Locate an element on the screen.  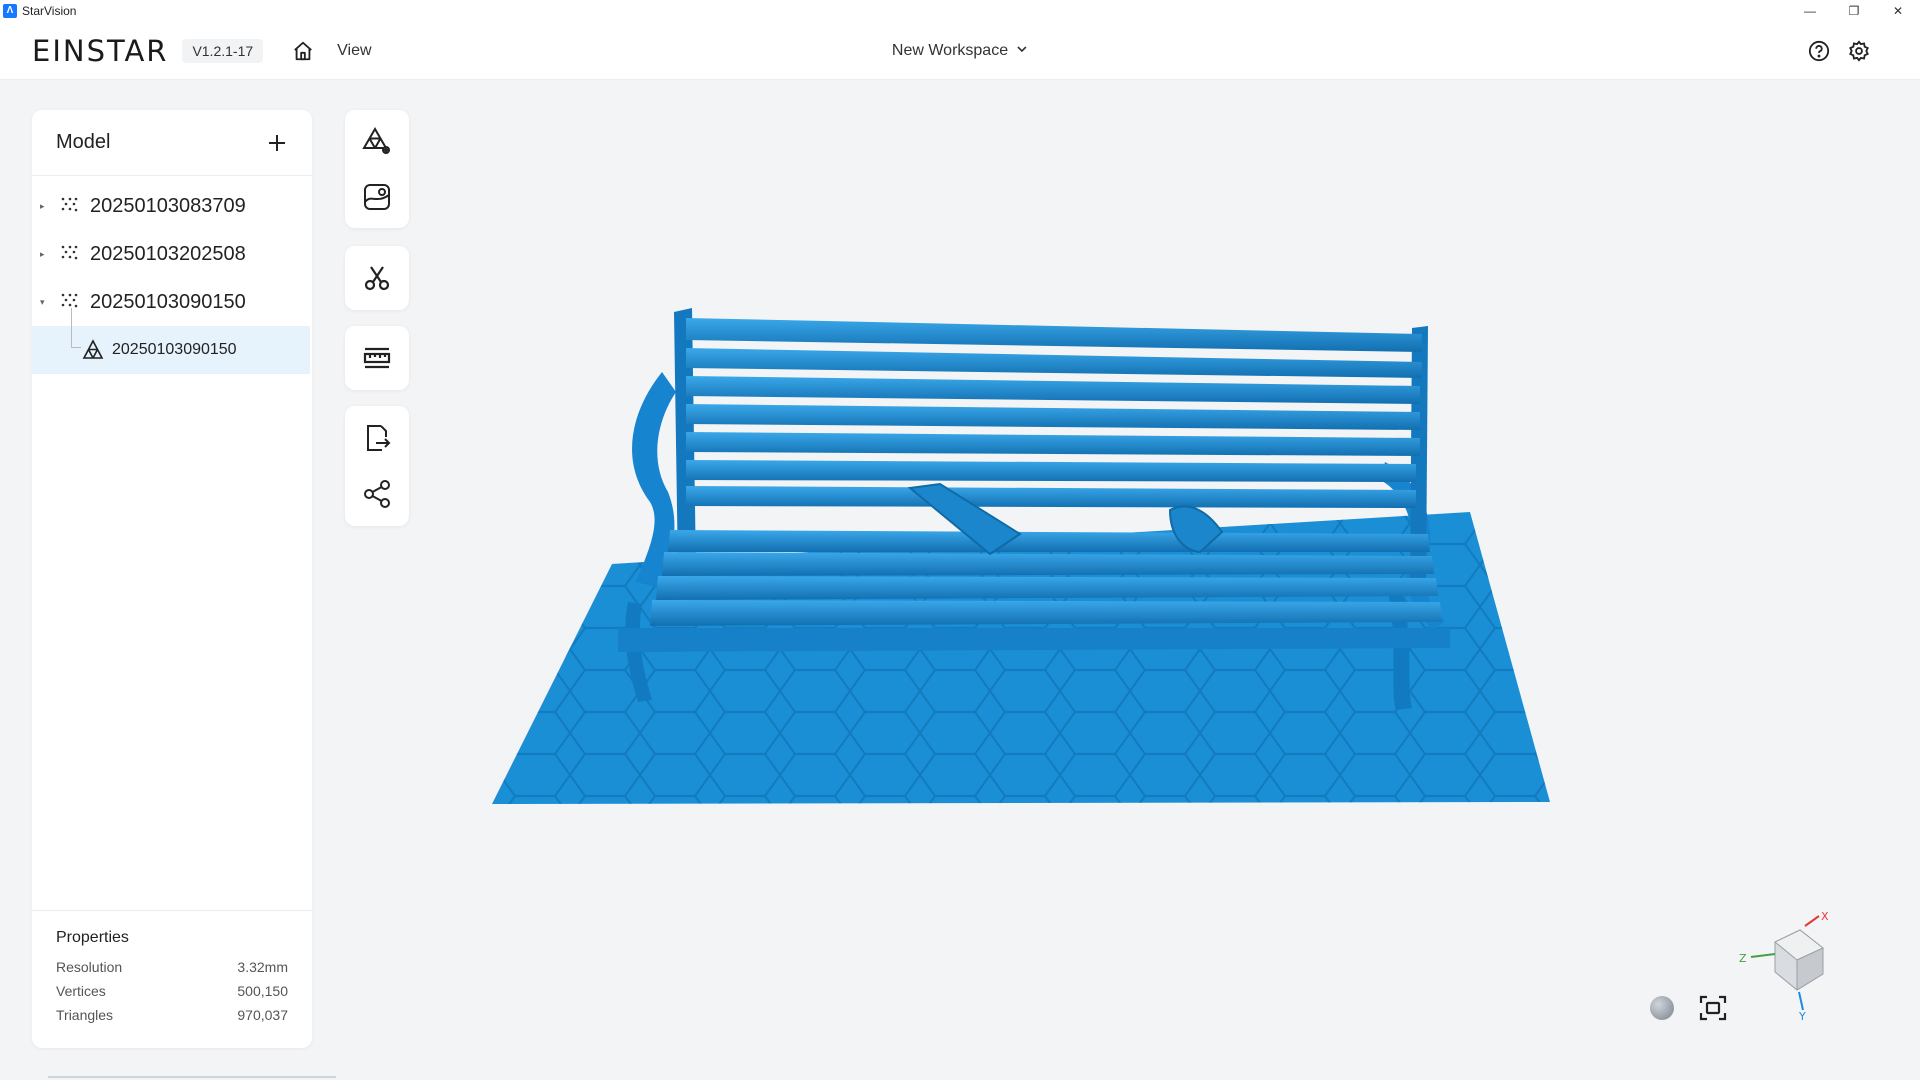
view-cube: Z X Y is located at coordinates (1785, 966).